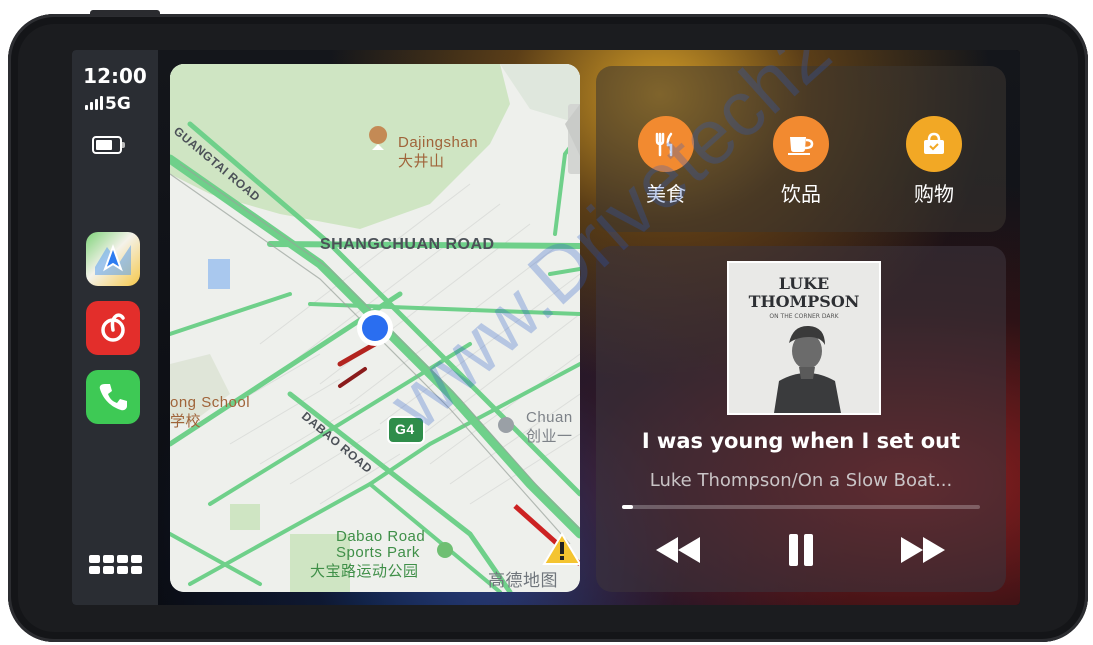 The image size is (1093, 645). I want to click on poi-shortcut-food: 美食, so click(666, 161).